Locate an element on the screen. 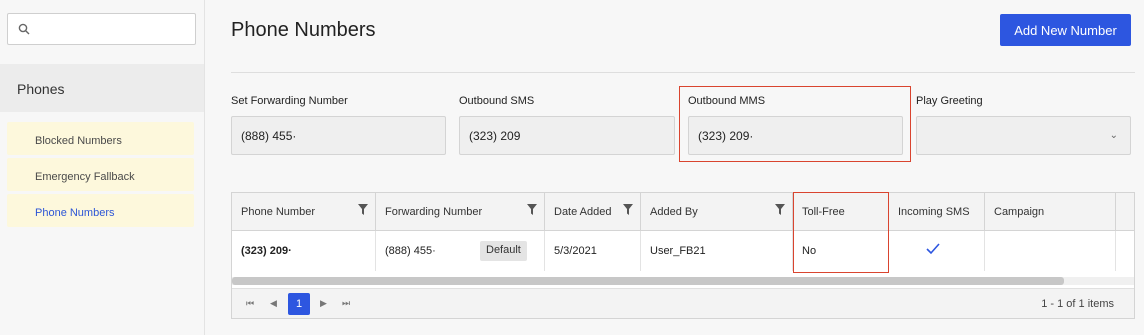  last-page-icon: ⏭ is located at coordinates (346, 303).